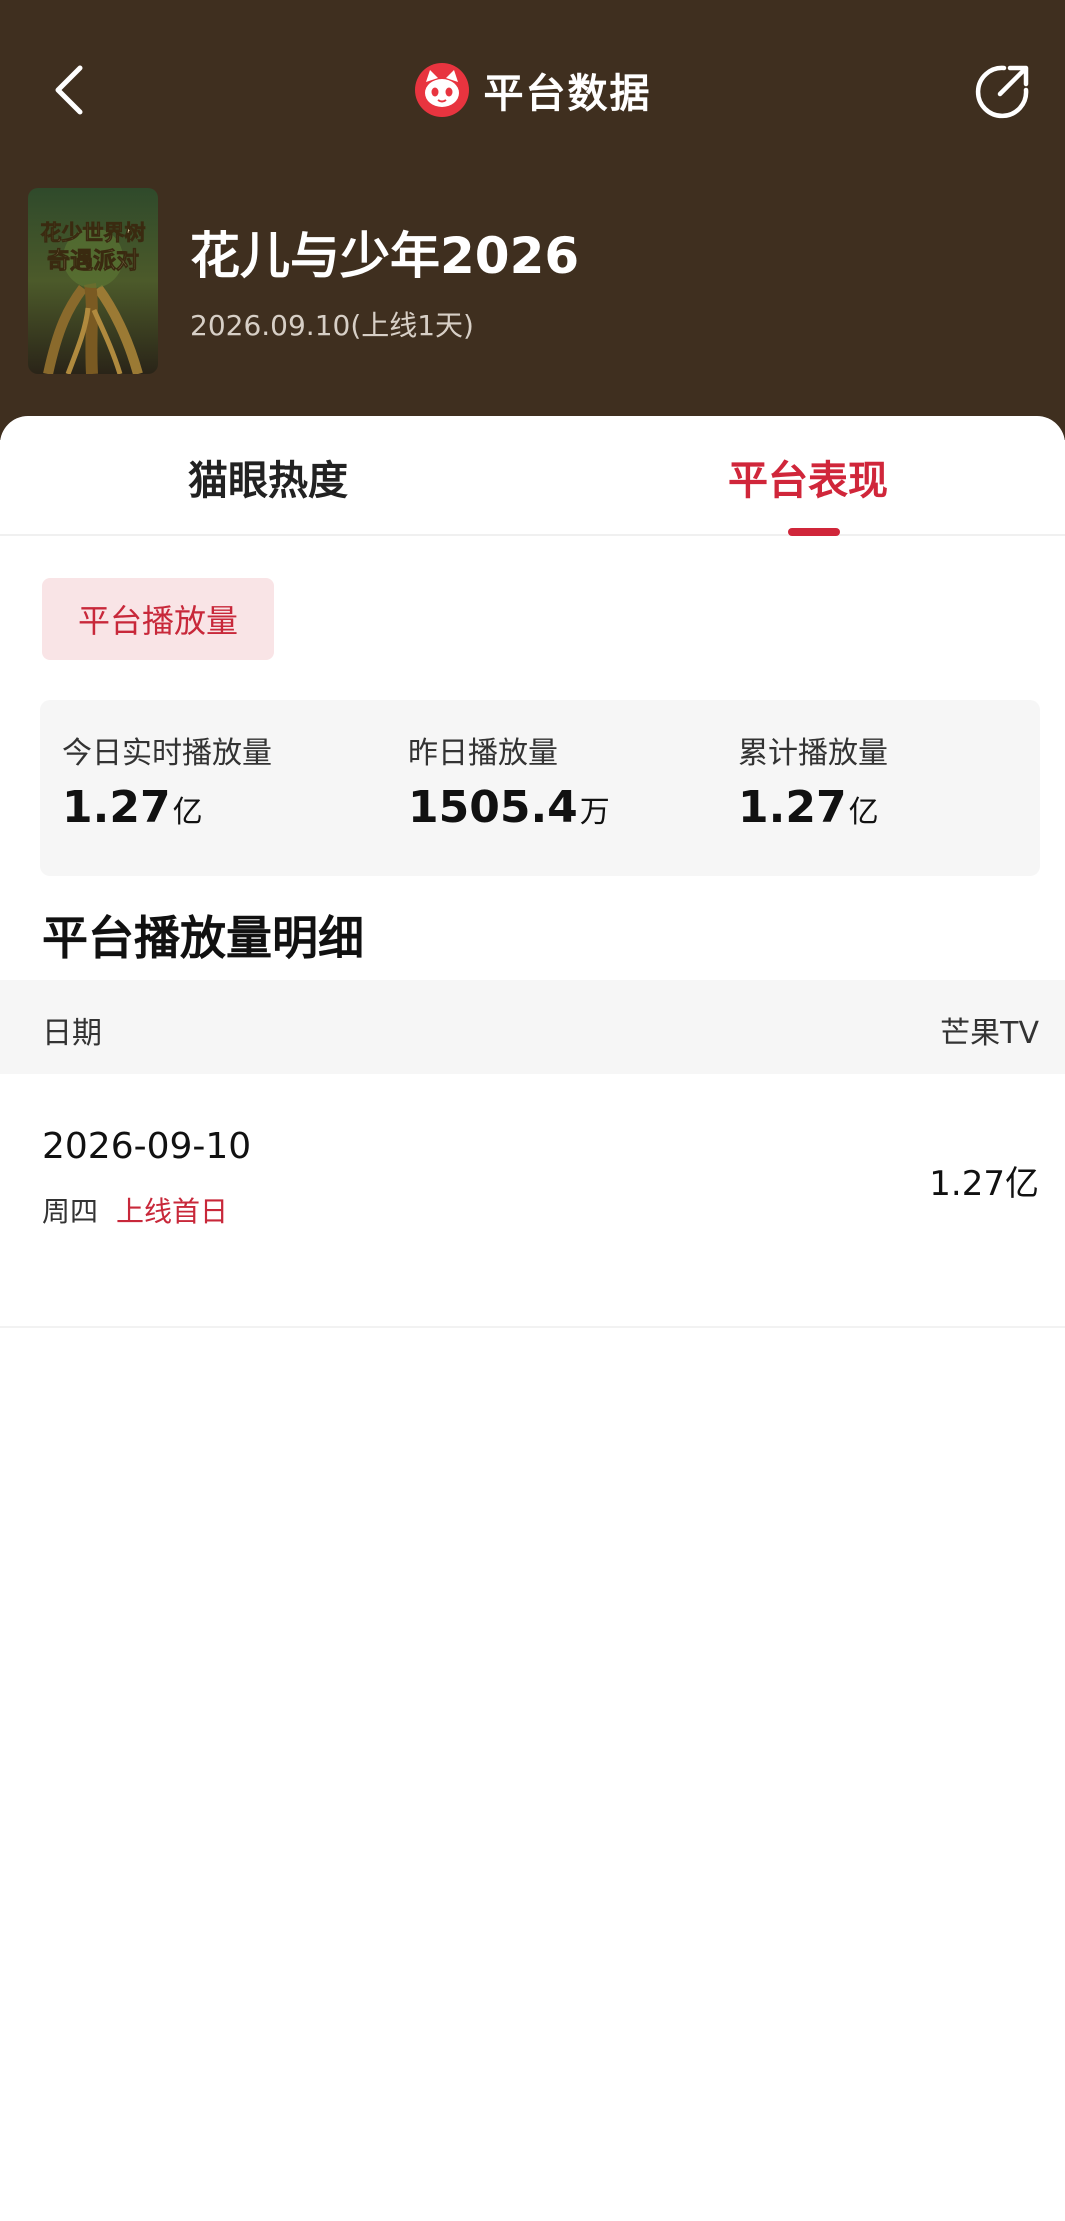  What do you see at coordinates (158, 619) in the screenshot?
I see `filter-chip-platform-plays: 平台播放量` at bounding box center [158, 619].